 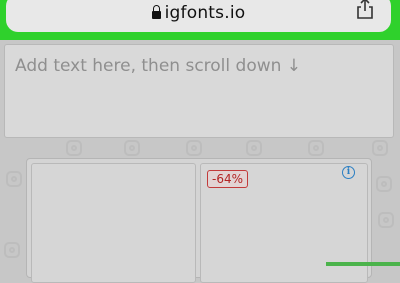 What do you see at coordinates (228, 179) in the screenshot?
I see `discount-badge: -64%` at bounding box center [228, 179].